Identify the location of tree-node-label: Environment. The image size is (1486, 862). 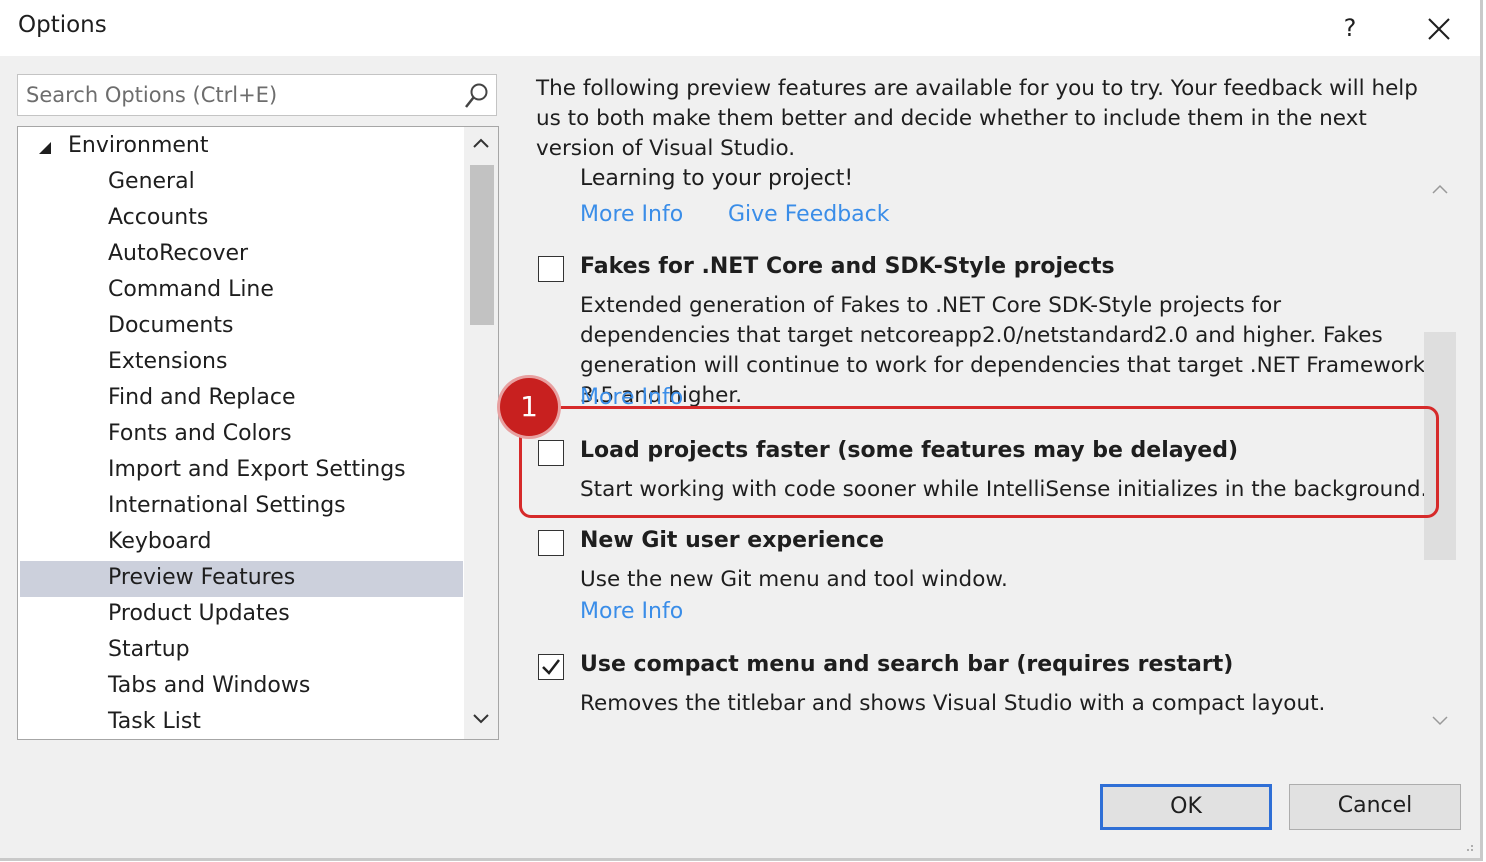
(138, 145).